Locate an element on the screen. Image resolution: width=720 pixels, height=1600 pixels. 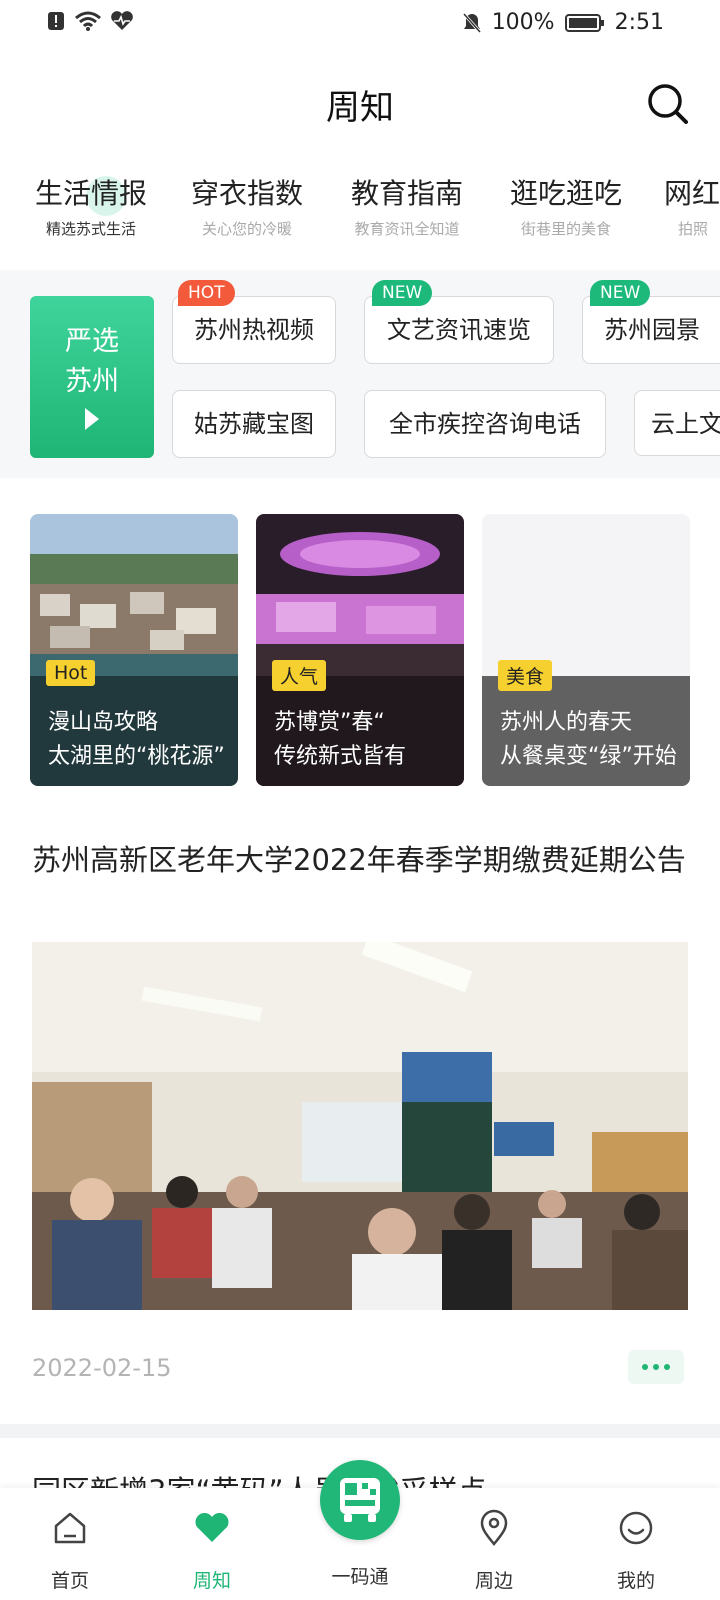
nav-nearby: 周边 is located at coordinates (494, 1550).